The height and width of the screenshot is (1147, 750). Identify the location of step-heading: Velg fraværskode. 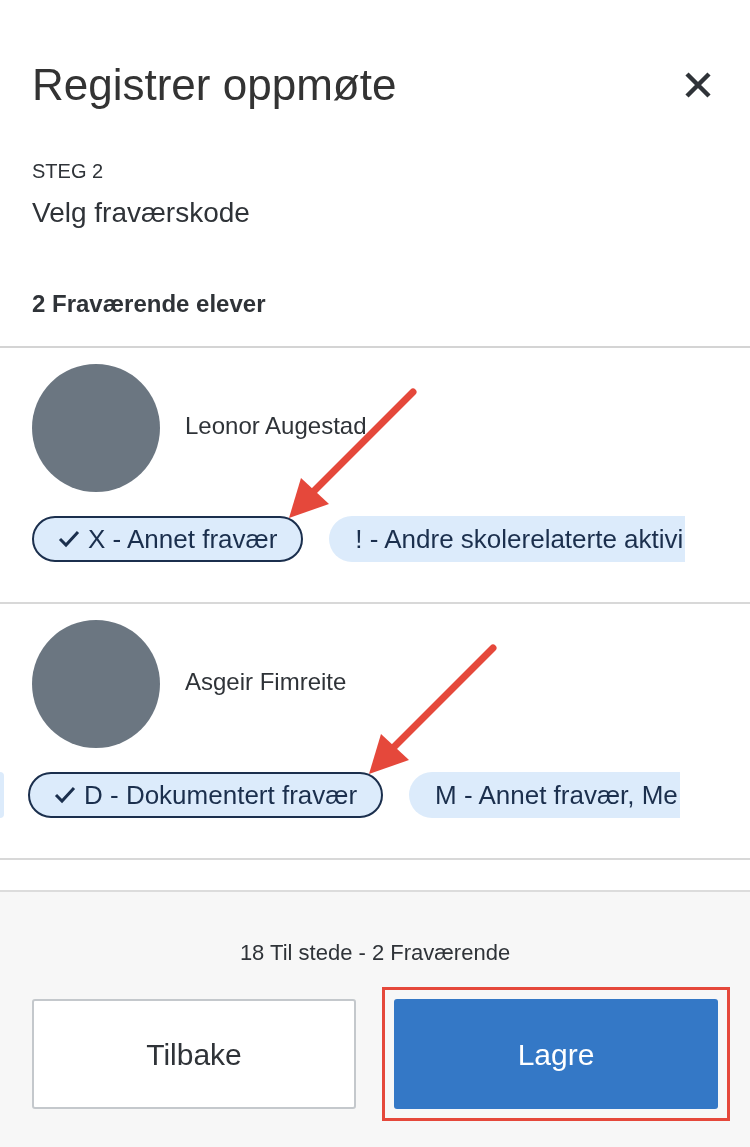
(141, 213).